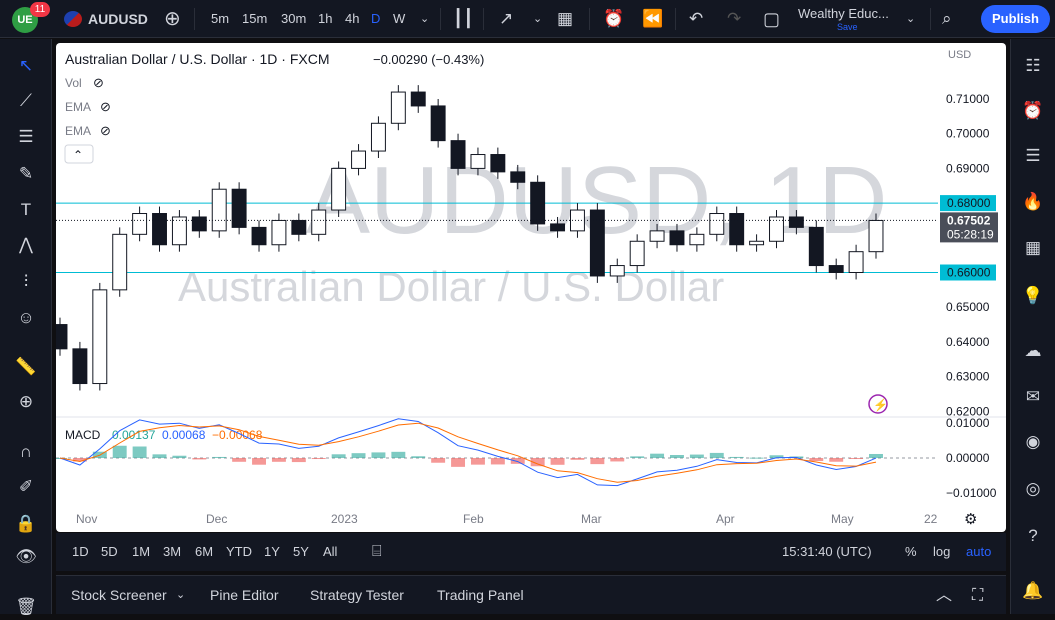 Image resolution: width=1055 pixels, height=620 pixels. I want to click on alert-icon: ⏰, so click(613, 19).